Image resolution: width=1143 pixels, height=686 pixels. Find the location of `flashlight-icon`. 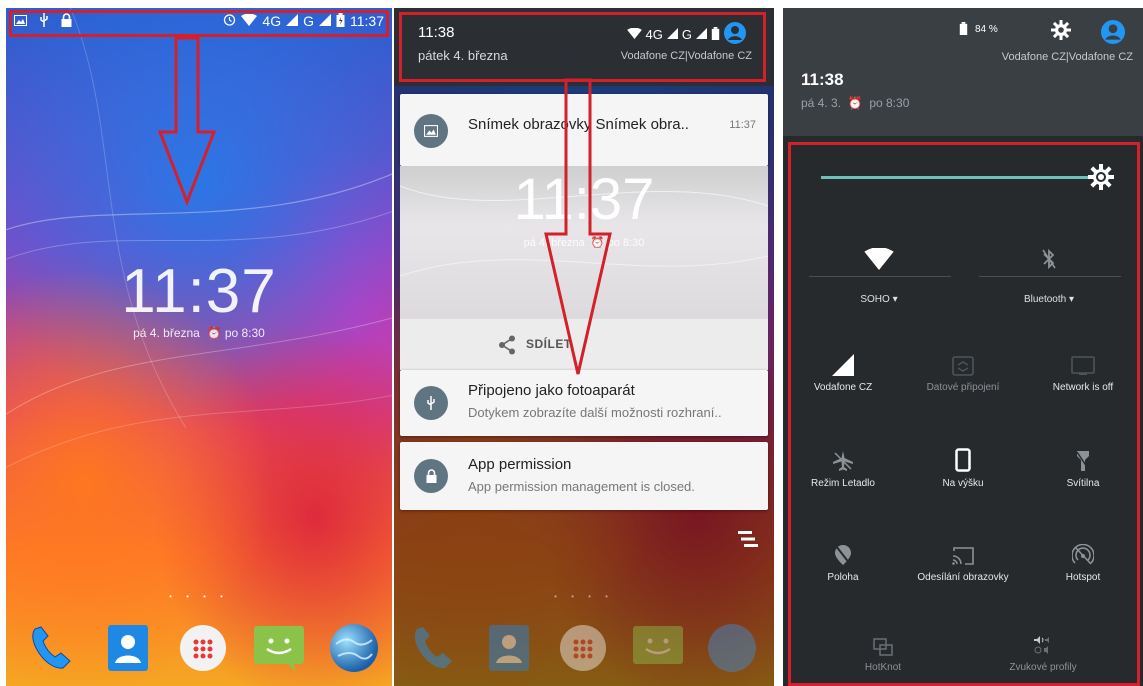

flashlight-icon is located at coordinates (1083, 452).